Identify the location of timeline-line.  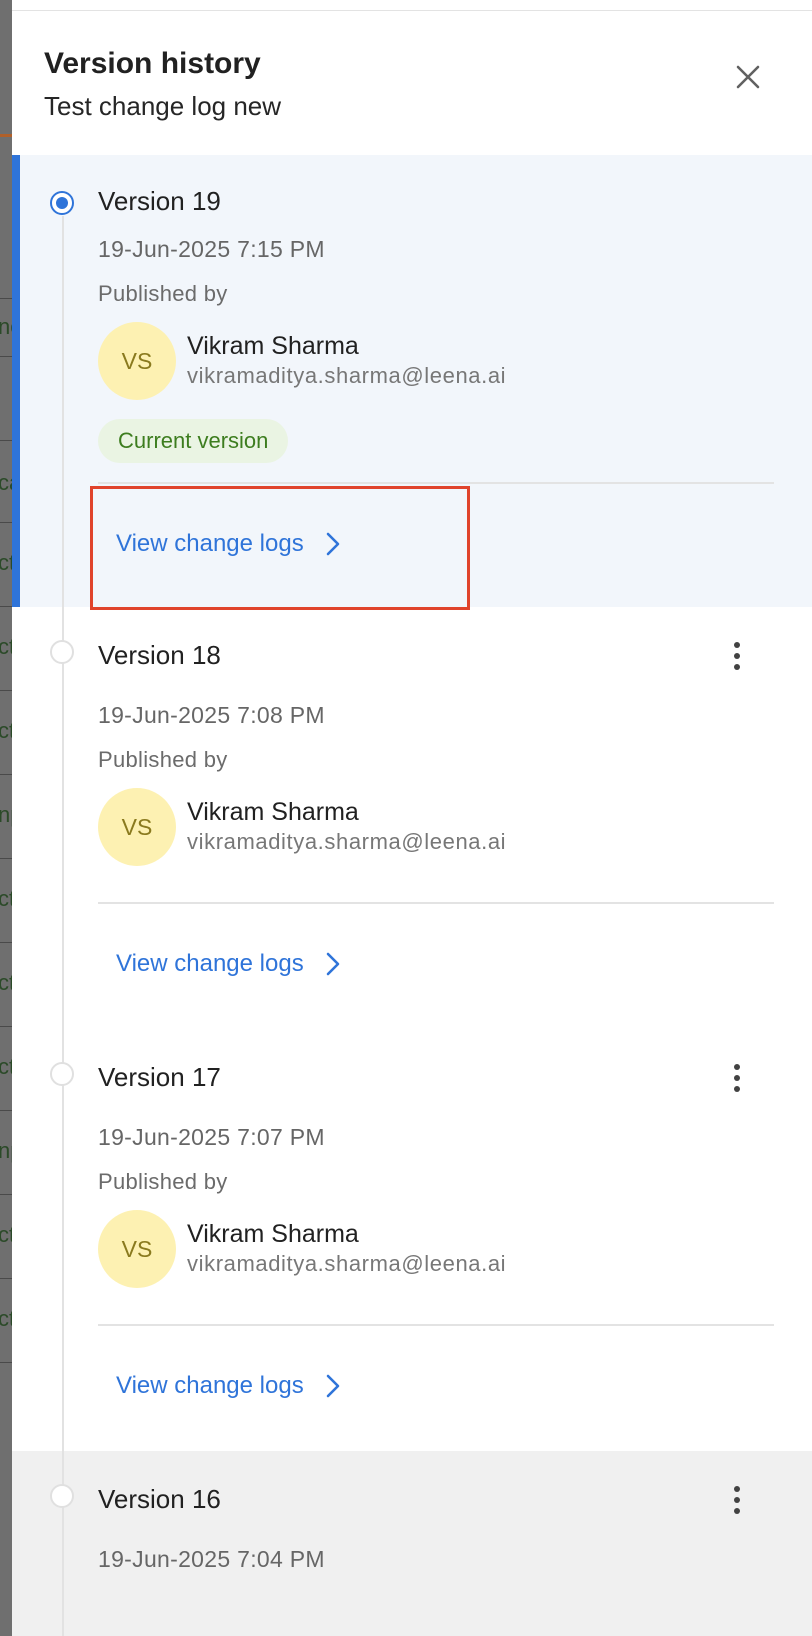
(63, 926).